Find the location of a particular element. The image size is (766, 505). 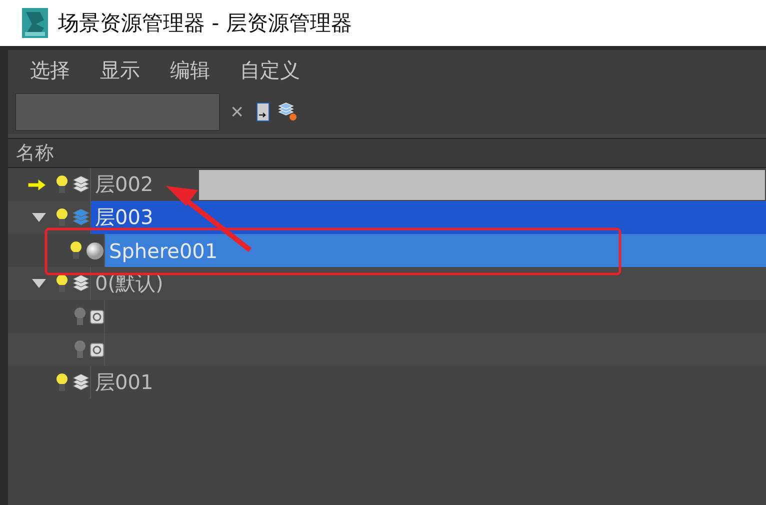

menu-item: 编辑 is located at coordinates (190, 70).